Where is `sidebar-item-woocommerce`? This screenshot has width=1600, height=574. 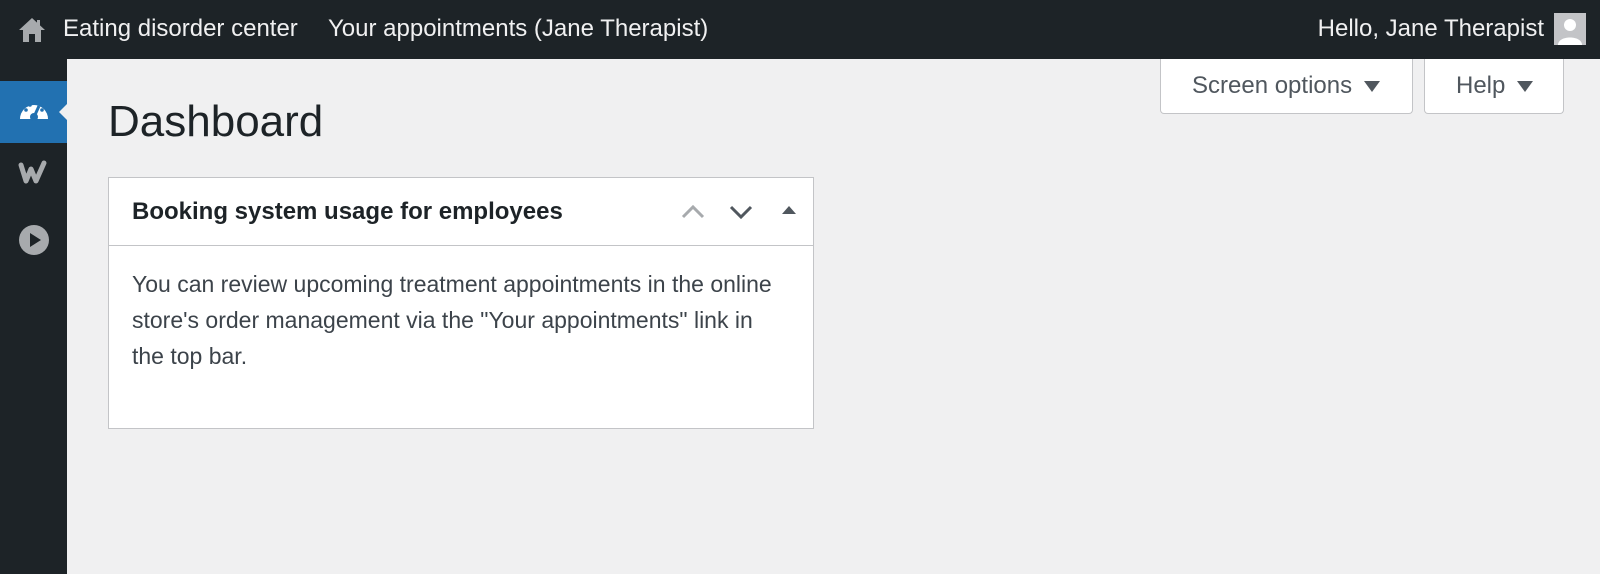
sidebar-item-woocommerce is located at coordinates (33, 172).